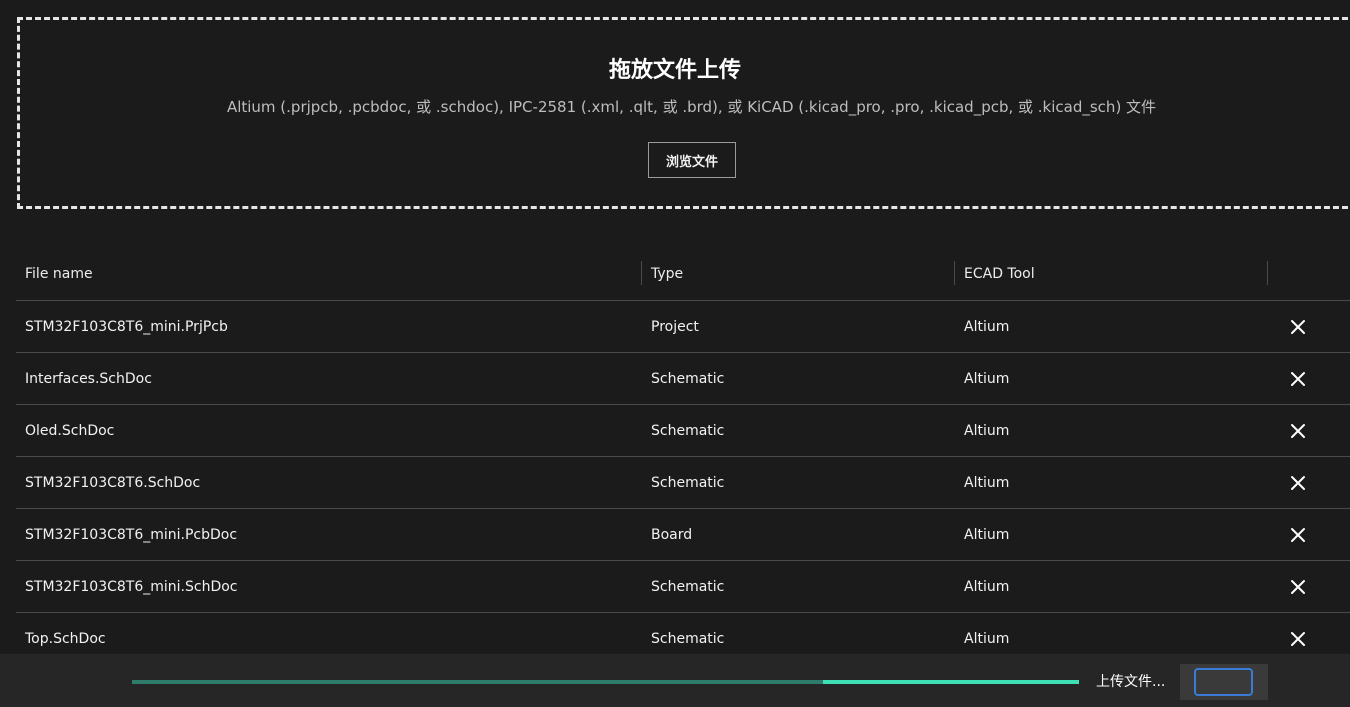 The image size is (1350, 707). Describe the element at coordinates (951, 682) in the screenshot. I see `upload-progress-fill` at that location.